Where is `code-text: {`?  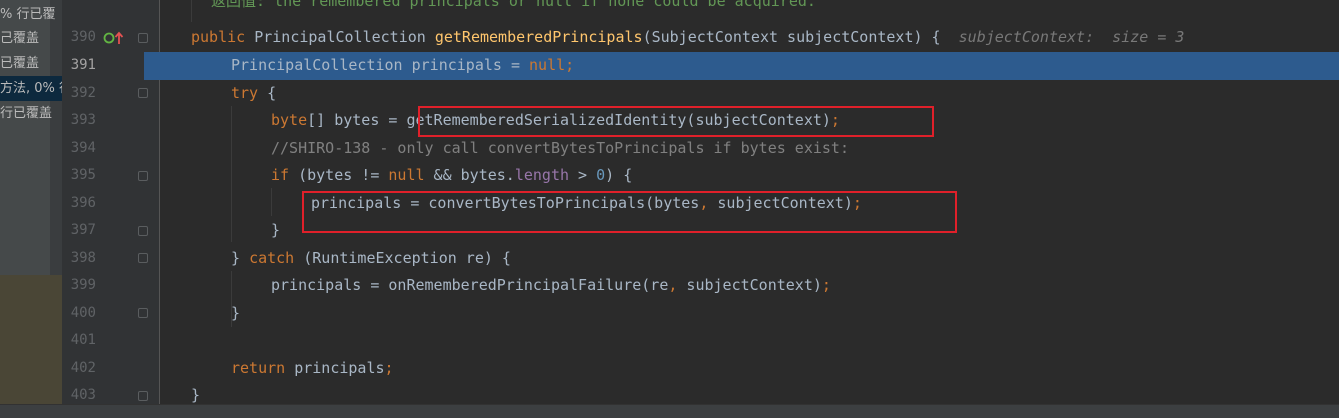
code-text: { is located at coordinates (267, 92).